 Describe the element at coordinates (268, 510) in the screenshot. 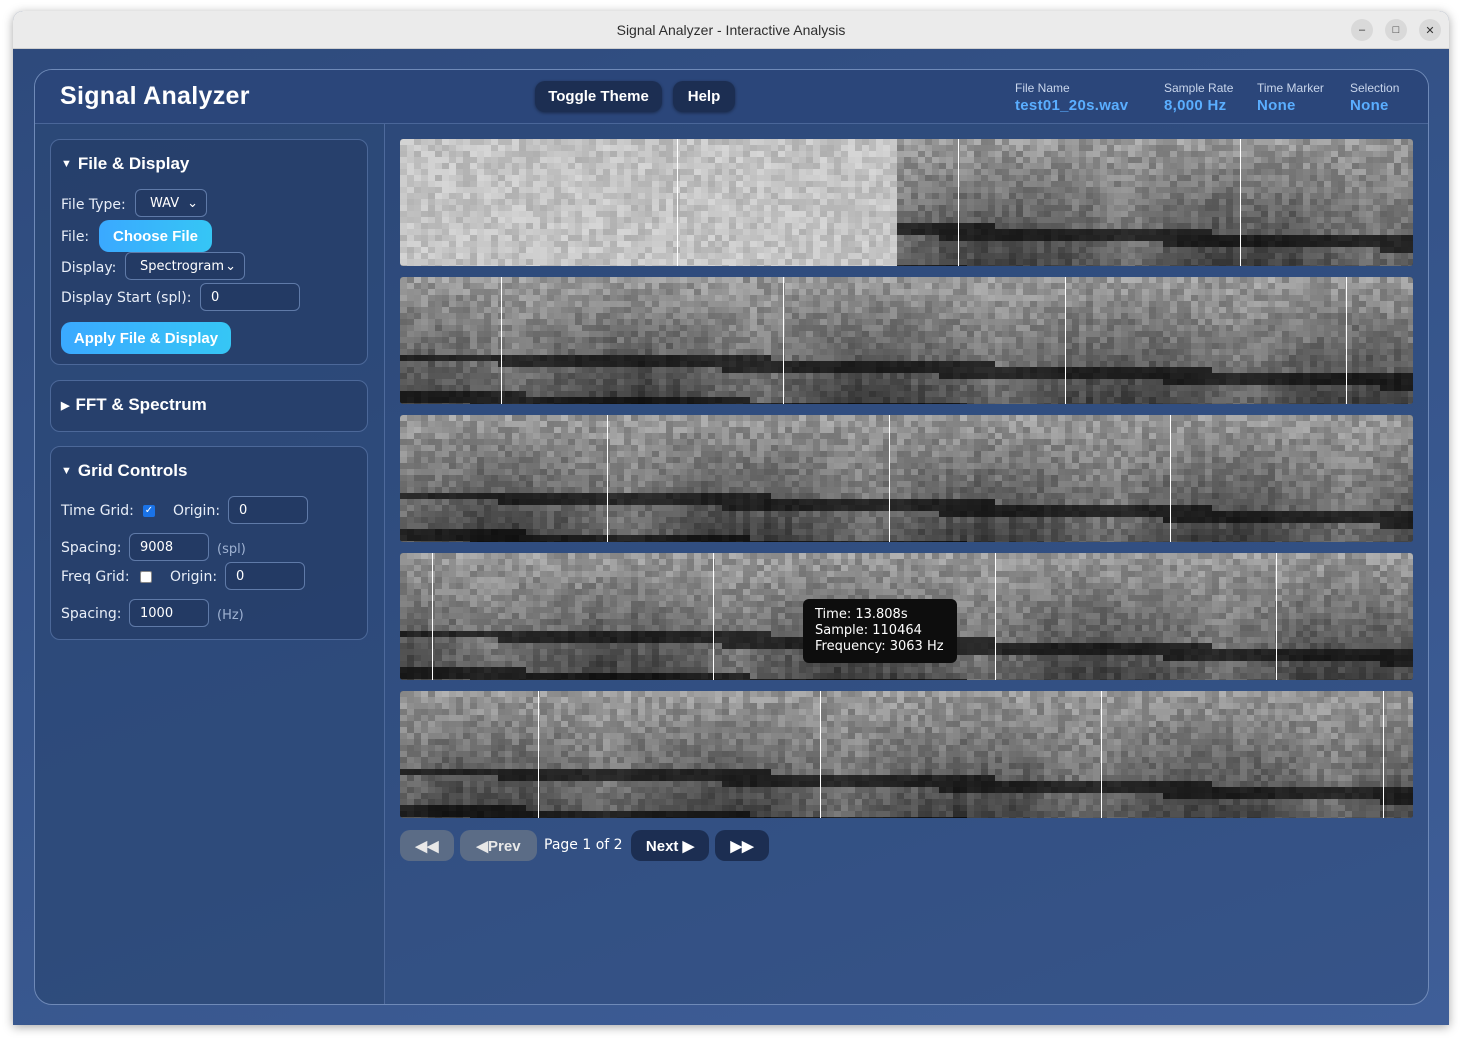

I see `time-origin-input: 0` at that location.